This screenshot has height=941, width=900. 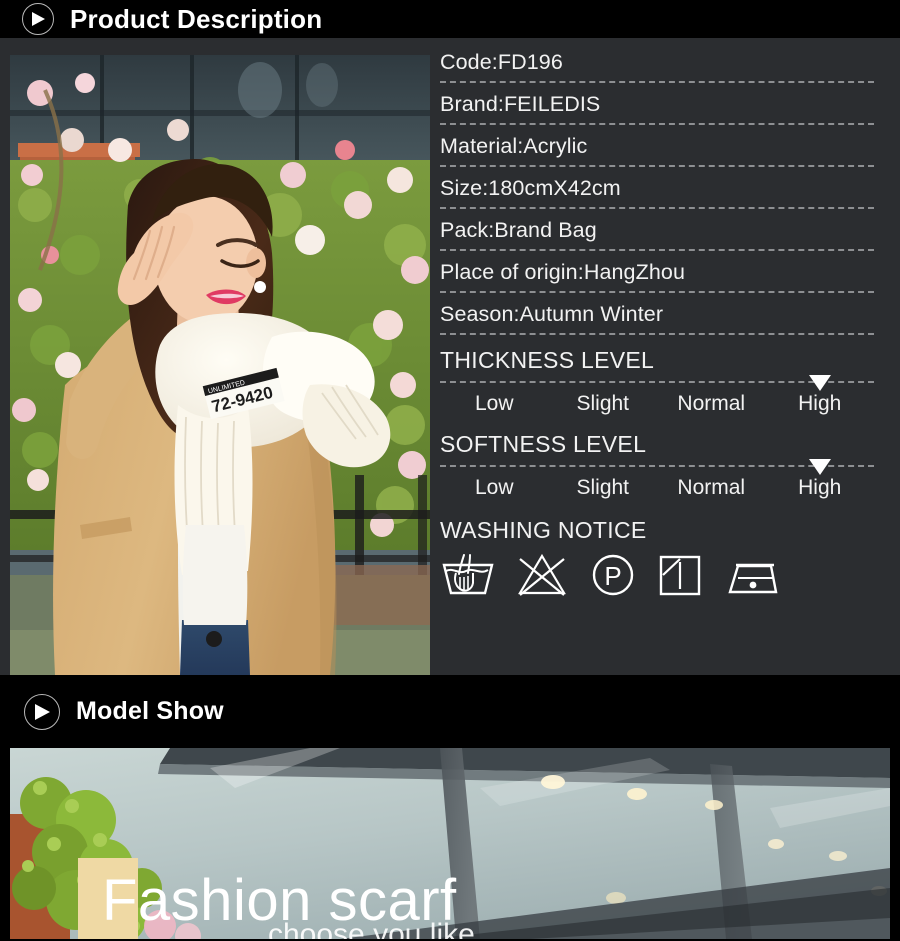 What do you see at coordinates (603, 488) in the screenshot?
I see `softness-option-slight: Slight` at bounding box center [603, 488].